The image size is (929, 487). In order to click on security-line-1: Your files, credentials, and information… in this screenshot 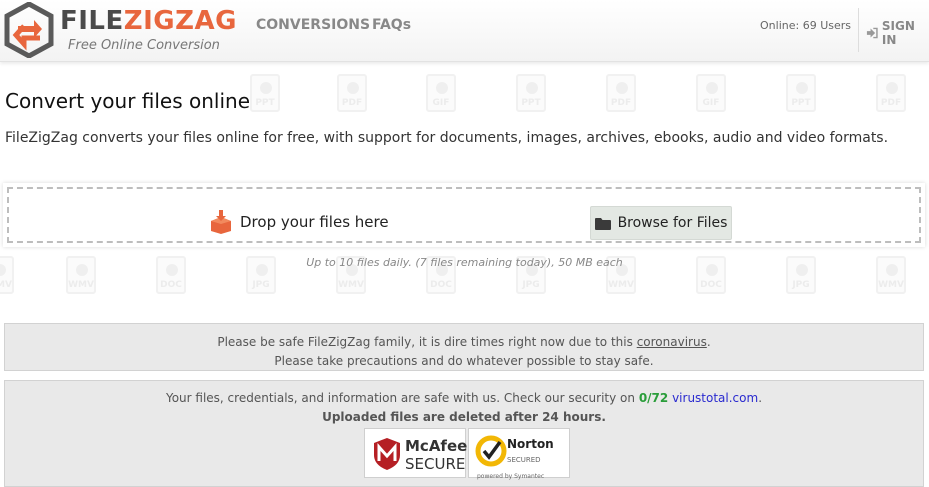, I will do `click(464, 398)`.